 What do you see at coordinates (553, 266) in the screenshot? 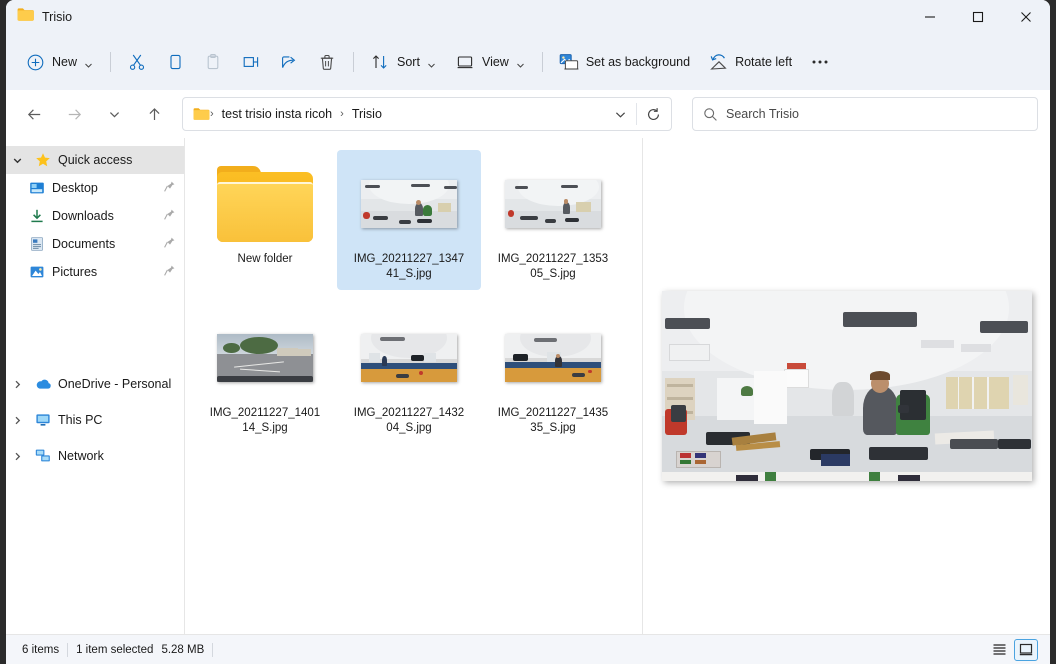
I see `file-name: IMG_20211227_135305_S.jpg` at bounding box center [553, 266].